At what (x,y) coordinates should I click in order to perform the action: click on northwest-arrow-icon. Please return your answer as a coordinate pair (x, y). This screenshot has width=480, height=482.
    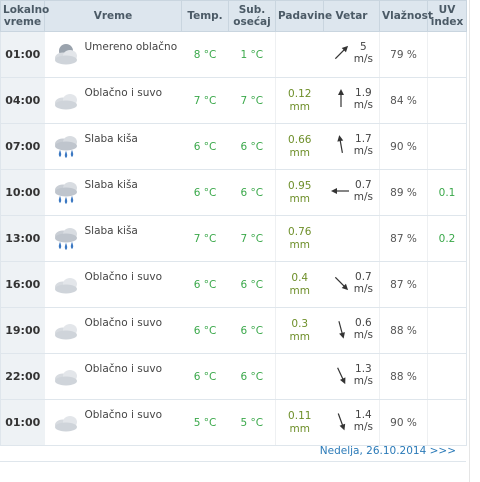
    Looking at the image, I should click on (341, 283).